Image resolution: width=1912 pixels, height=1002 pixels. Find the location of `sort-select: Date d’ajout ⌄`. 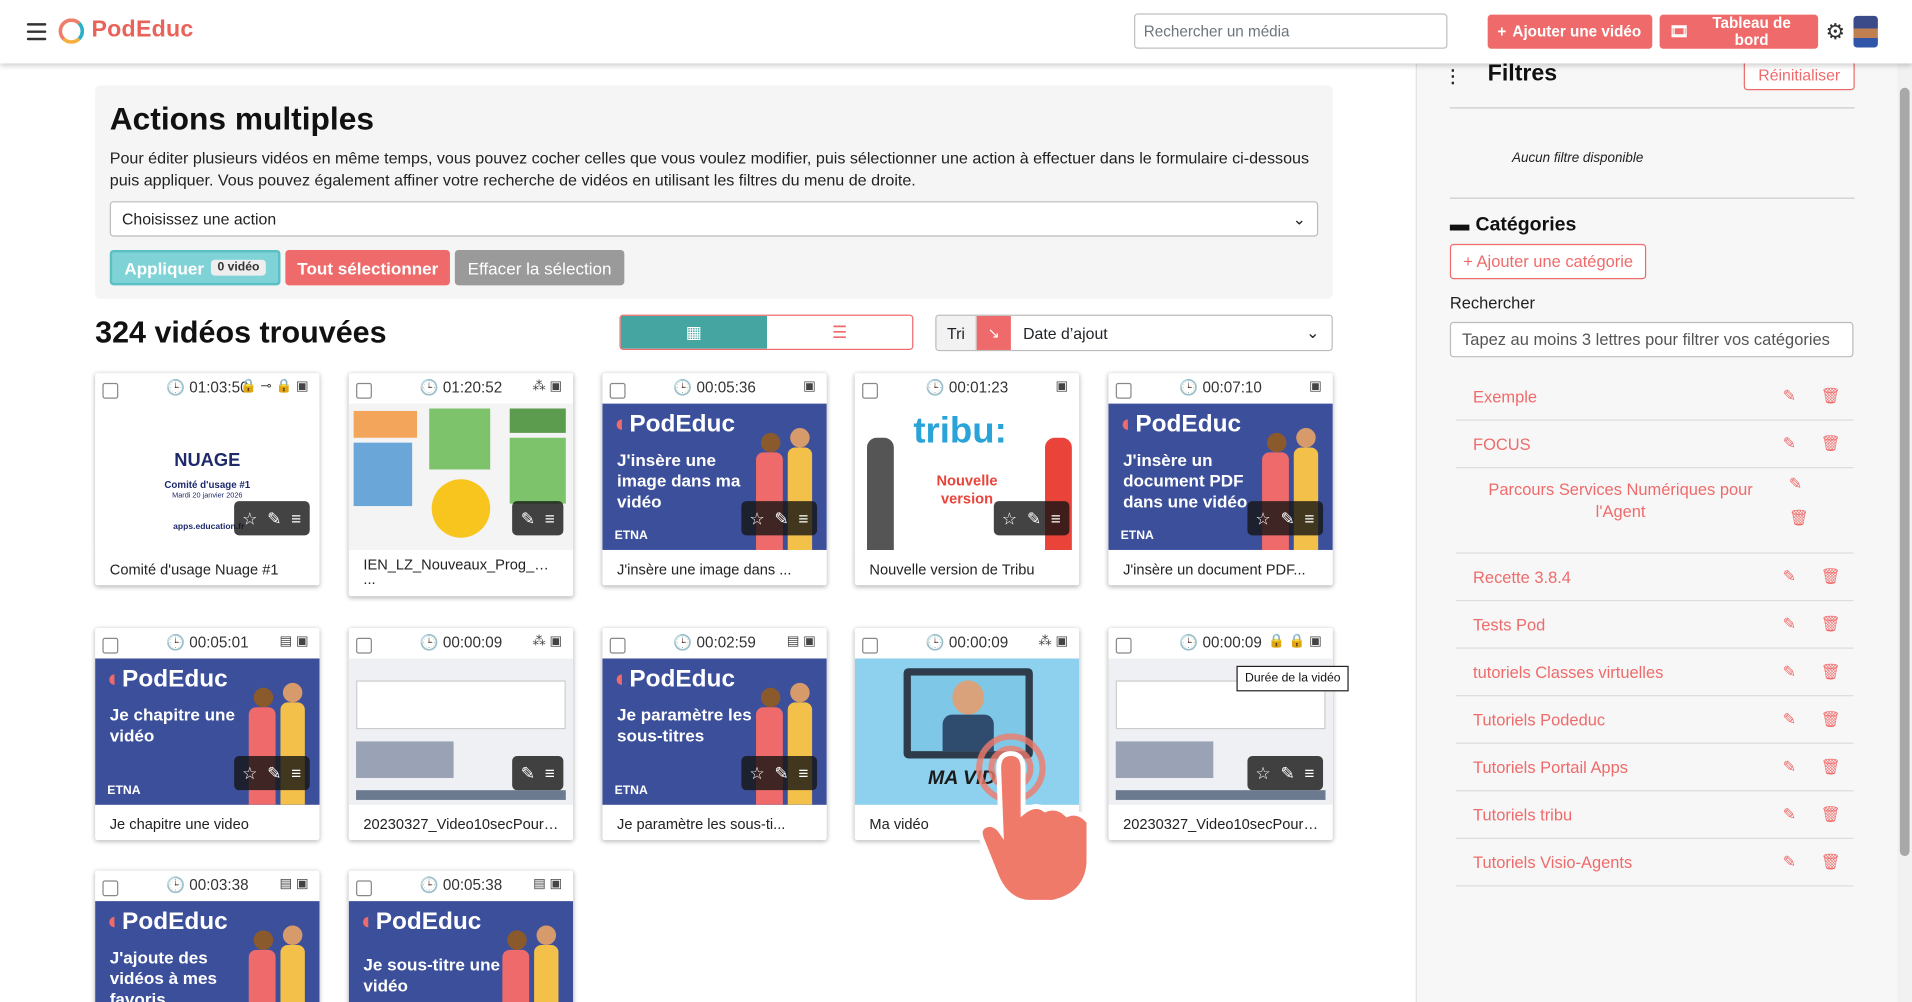

sort-select: Date d’ajout ⌄ is located at coordinates (1171, 333).